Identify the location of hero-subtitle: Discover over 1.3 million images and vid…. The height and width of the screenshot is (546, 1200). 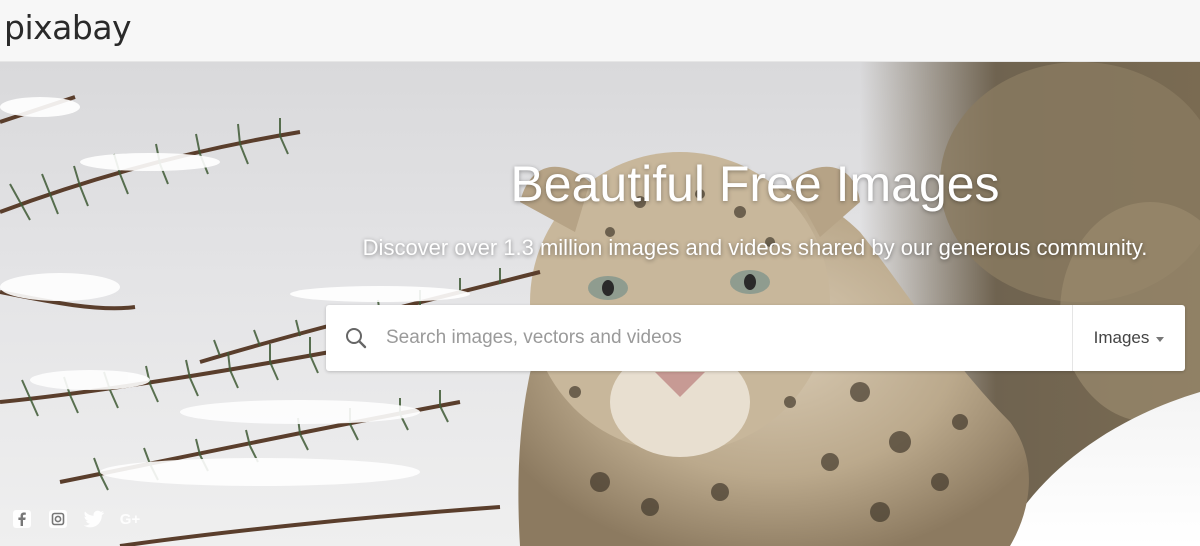
(755, 247).